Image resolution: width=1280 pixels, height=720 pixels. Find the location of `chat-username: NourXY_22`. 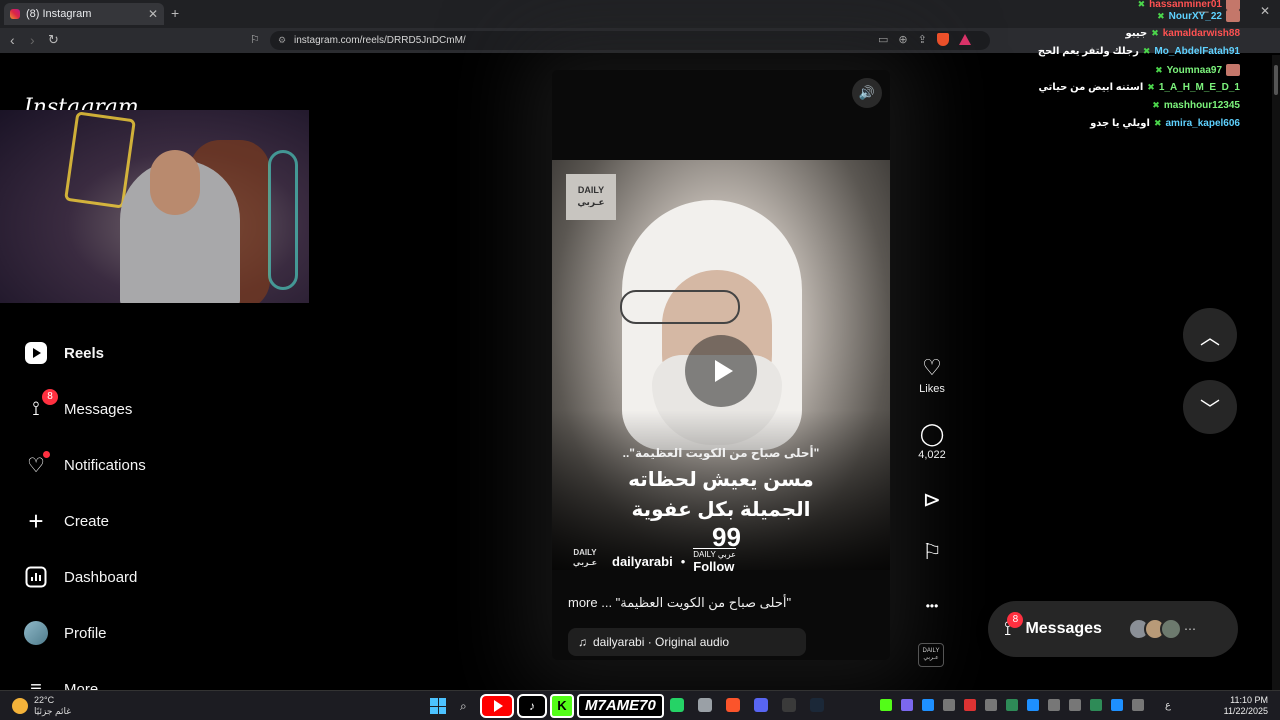

chat-username: NourXY_22 is located at coordinates (1195, 16).